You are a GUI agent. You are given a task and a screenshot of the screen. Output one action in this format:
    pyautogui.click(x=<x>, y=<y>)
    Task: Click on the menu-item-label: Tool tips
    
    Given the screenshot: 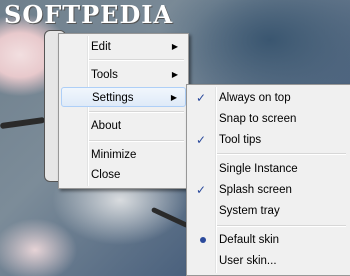 What is the action you would take?
    pyautogui.click(x=240, y=140)
    